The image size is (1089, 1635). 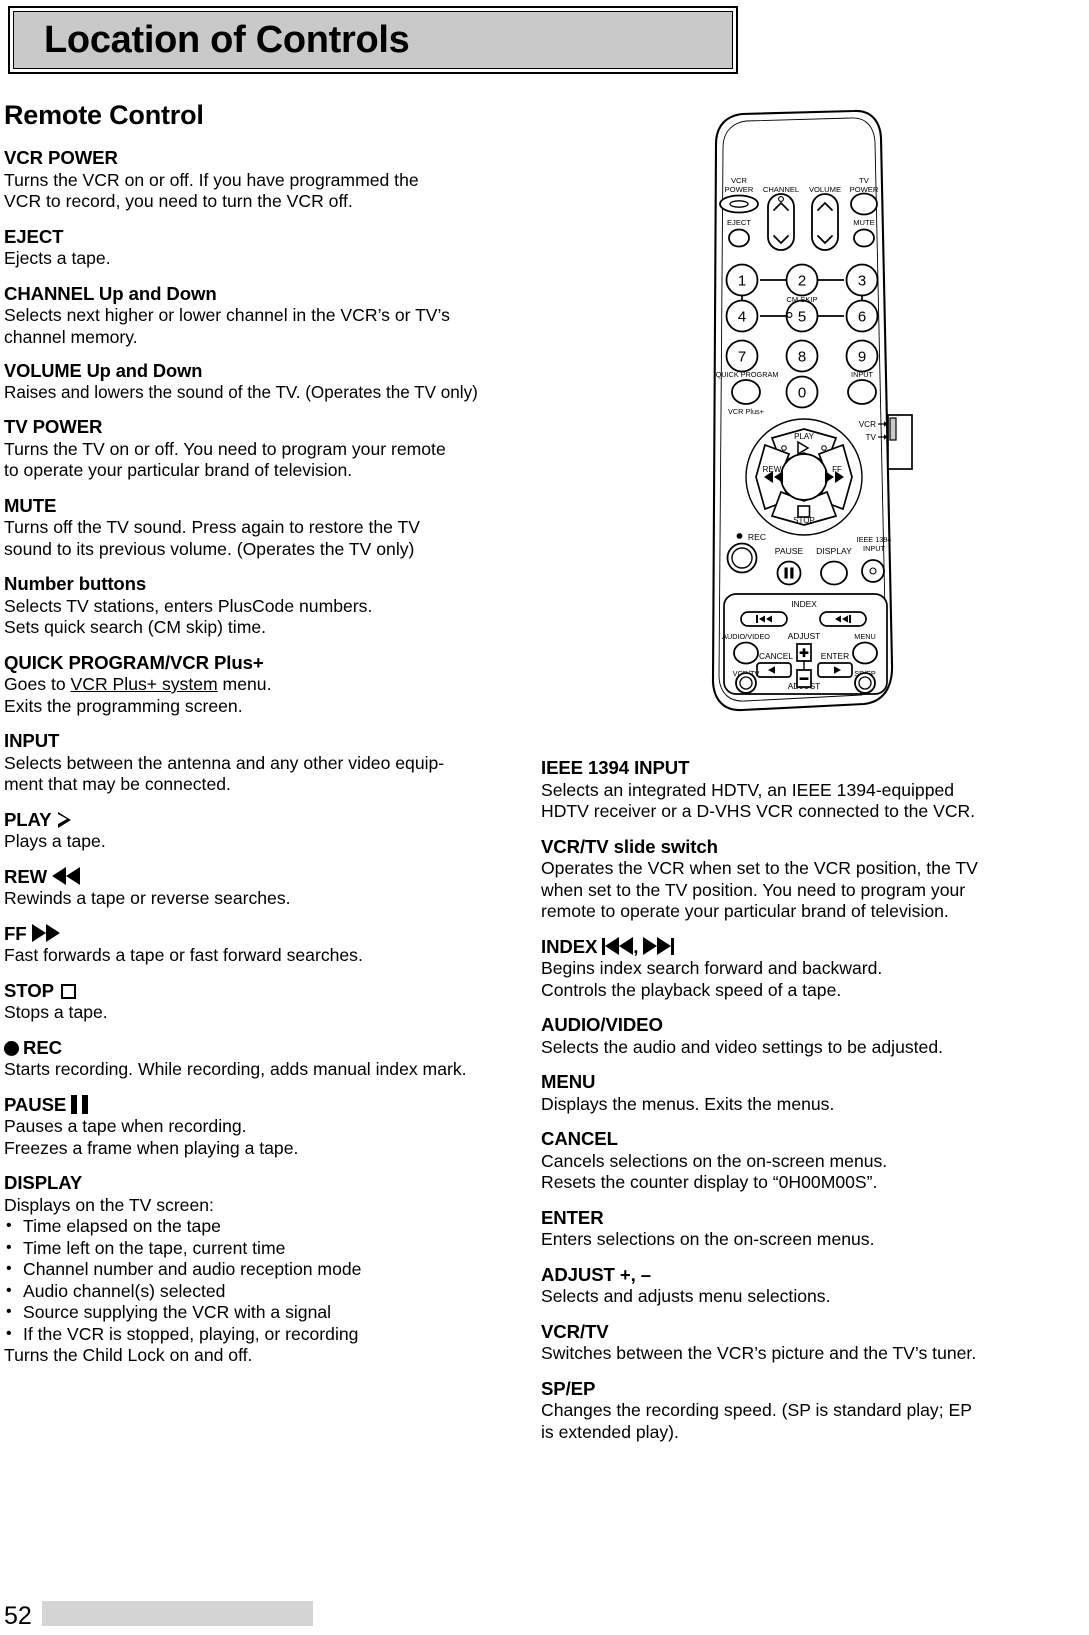 I want to click on body-line: channel memory., so click(x=71, y=336).